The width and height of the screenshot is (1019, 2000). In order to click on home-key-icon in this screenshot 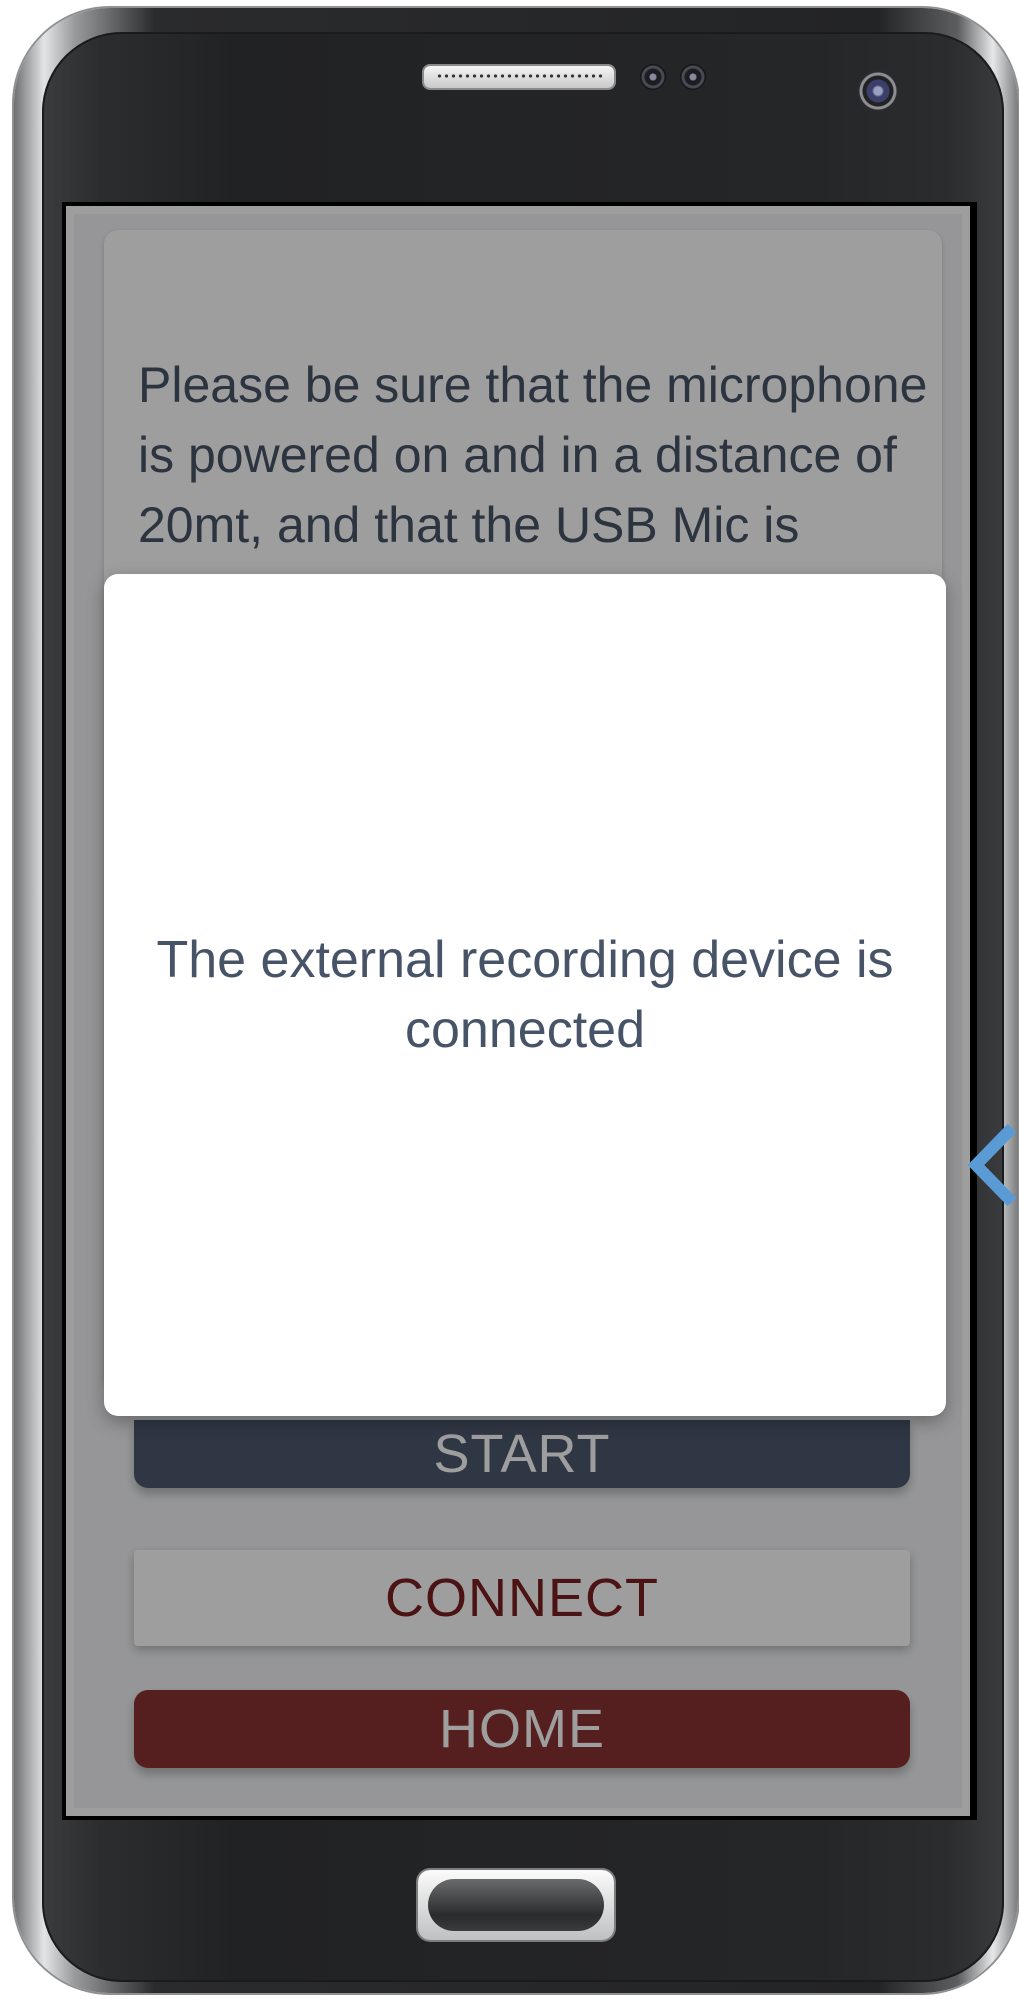, I will do `click(516, 1905)`.